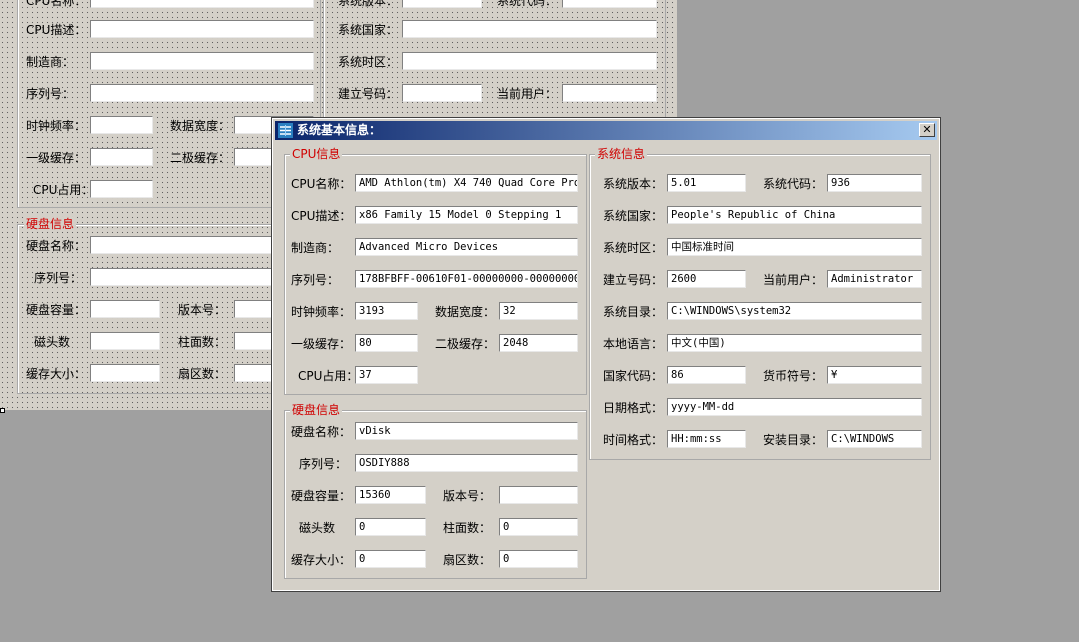 Image resolution: width=1079 pixels, height=642 pixels. I want to click on install-dir-field: C:\WINDOWS, so click(874, 439).